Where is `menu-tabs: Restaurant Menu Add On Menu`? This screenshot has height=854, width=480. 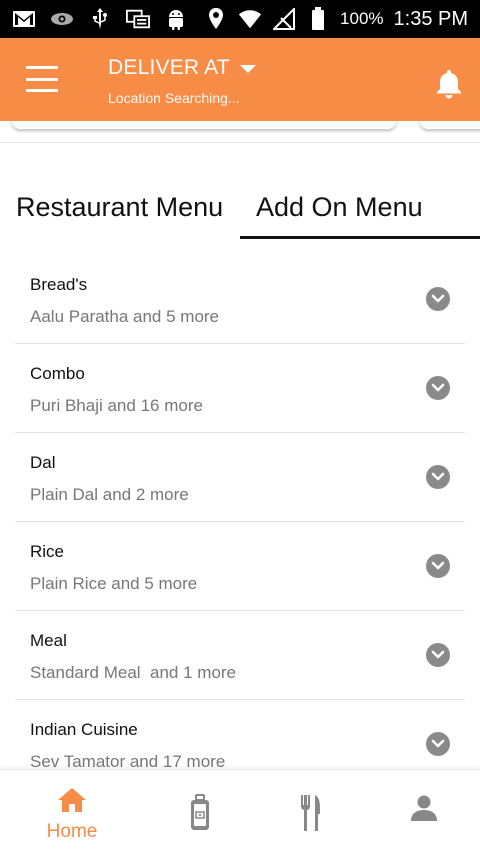 menu-tabs: Restaurant Menu Add On Menu is located at coordinates (240, 209).